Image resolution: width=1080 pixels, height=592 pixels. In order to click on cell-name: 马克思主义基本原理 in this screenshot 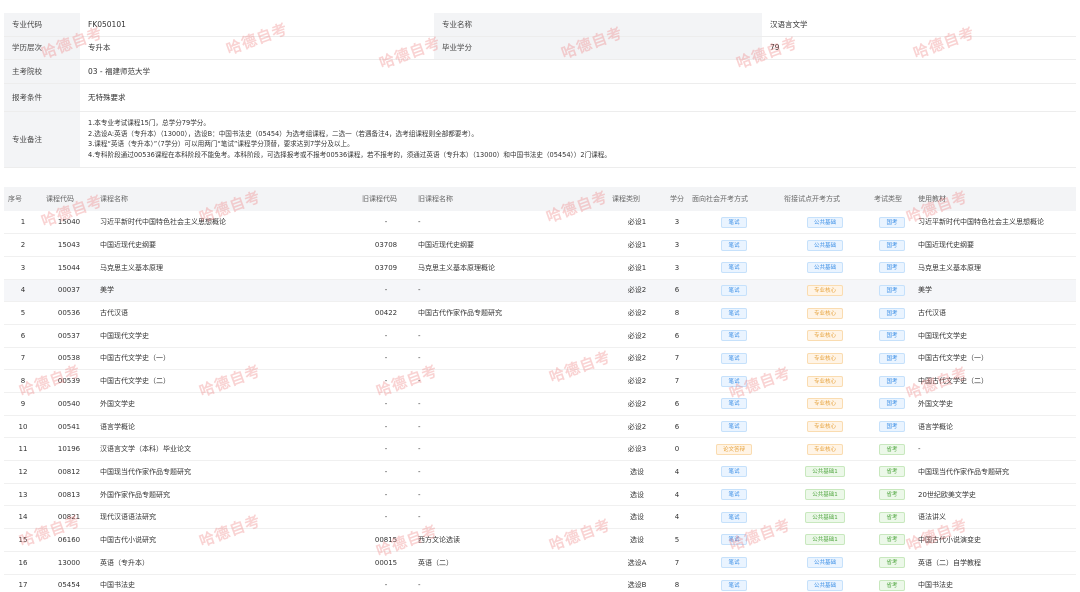, I will do `click(227, 268)`.